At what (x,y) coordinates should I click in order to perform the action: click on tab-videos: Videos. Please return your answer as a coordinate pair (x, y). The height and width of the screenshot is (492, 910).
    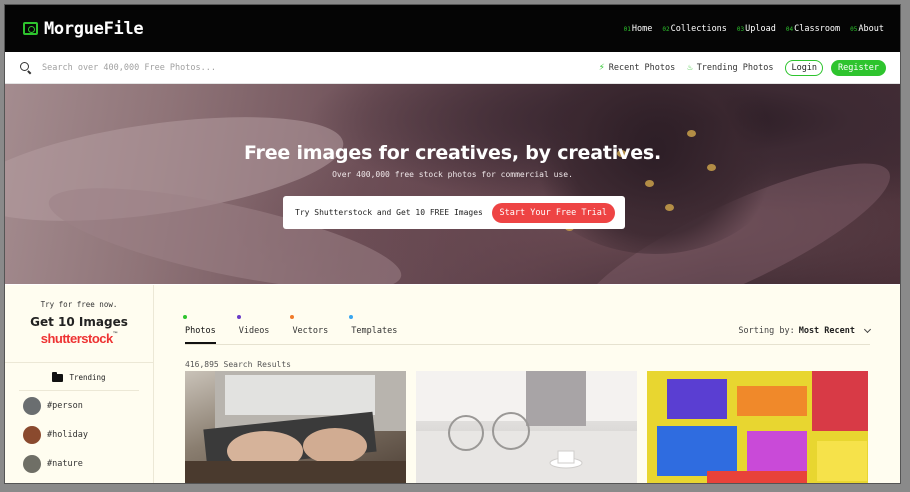
    Looking at the image, I should click on (253, 329).